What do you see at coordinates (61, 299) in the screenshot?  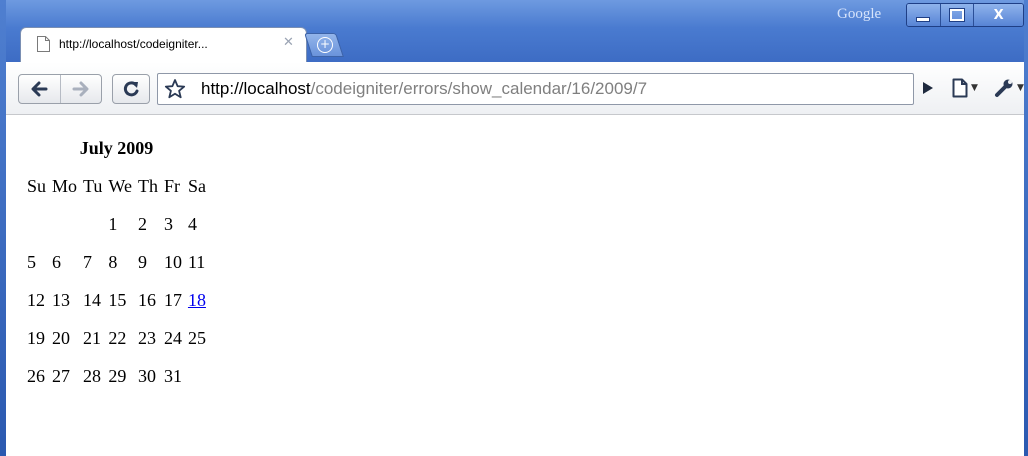 I see `day-cell: 13` at bounding box center [61, 299].